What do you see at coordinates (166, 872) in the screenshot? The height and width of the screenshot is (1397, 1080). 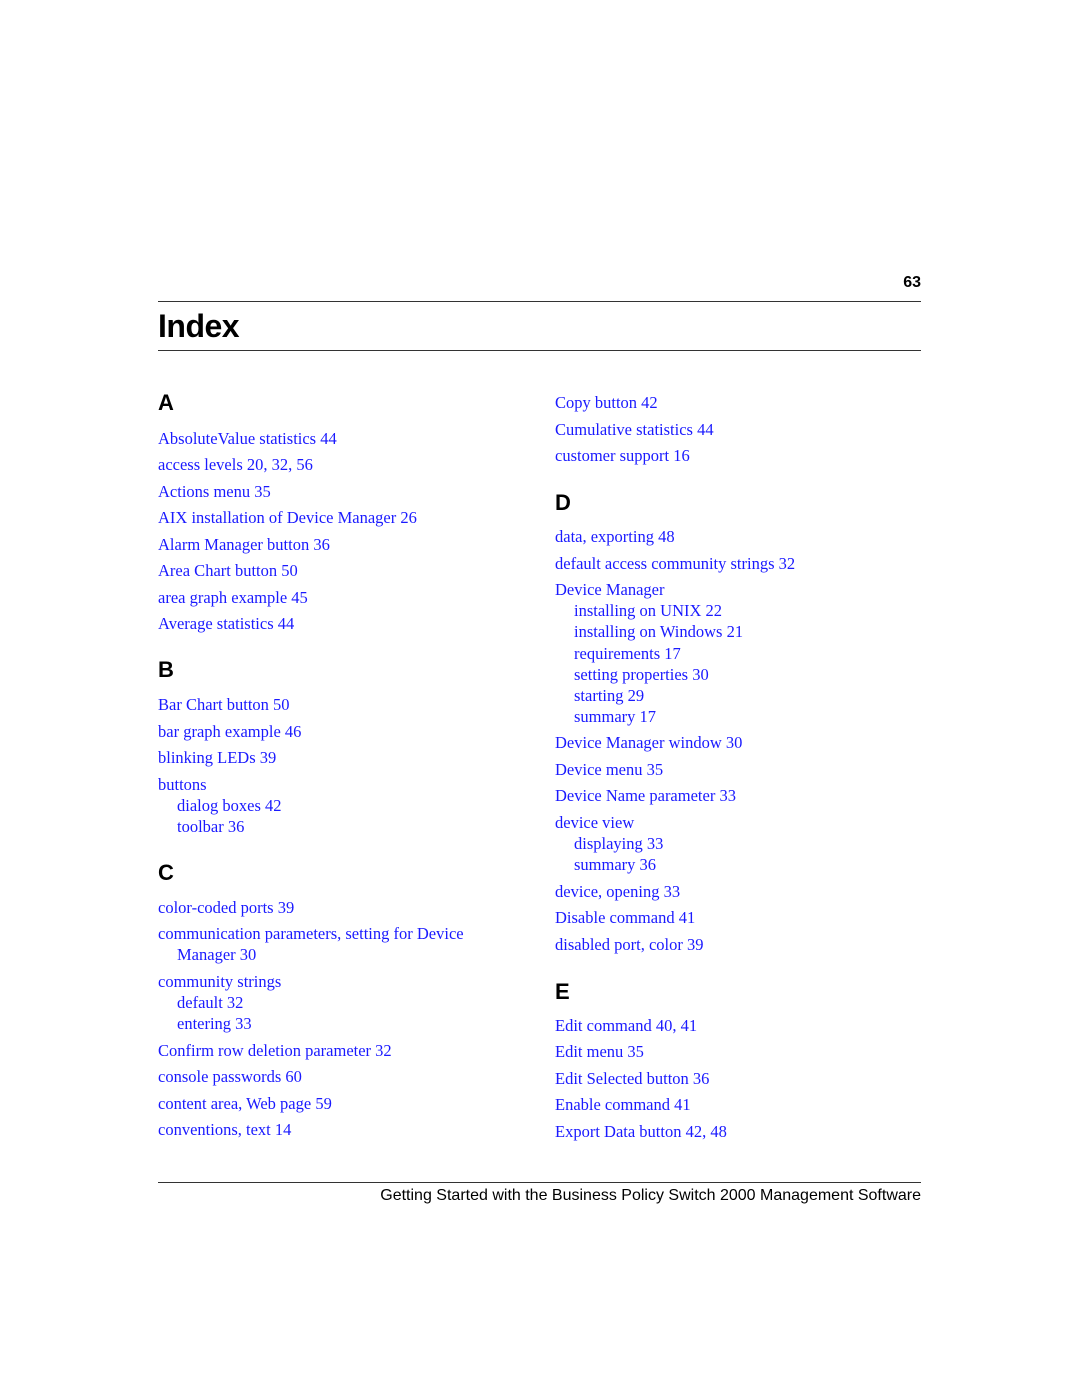 I see `section-letter-c: C` at bounding box center [166, 872].